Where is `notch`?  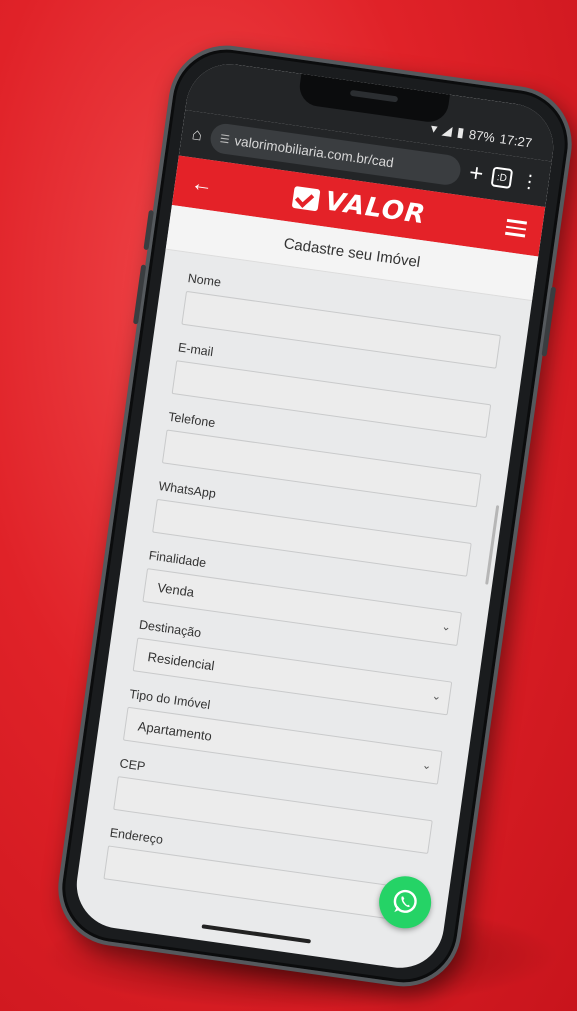
notch is located at coordinates (373, 99).